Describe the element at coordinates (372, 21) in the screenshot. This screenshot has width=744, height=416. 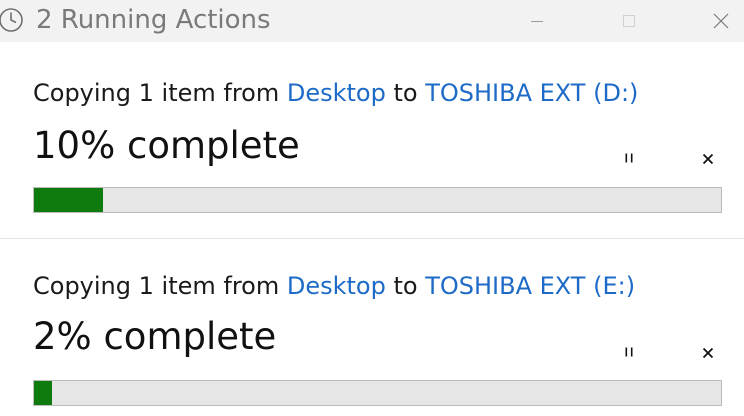
I see `title-bar: 2 Running Actions` at that location.